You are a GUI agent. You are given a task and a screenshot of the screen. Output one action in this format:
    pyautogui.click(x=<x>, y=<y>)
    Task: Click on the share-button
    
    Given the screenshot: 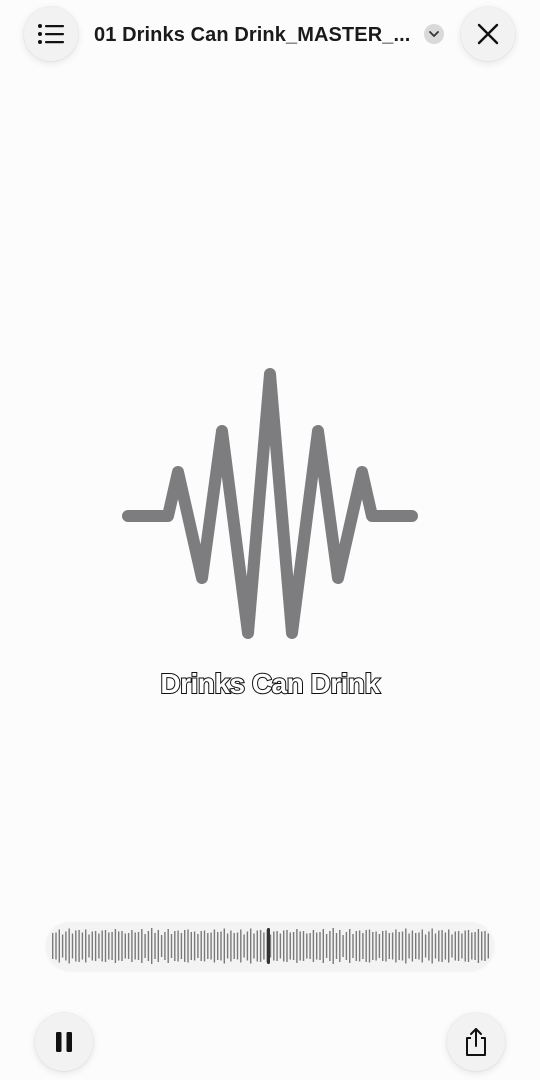 What is the action you would take?
    pyautogui.click(x=476, y=1042)
    